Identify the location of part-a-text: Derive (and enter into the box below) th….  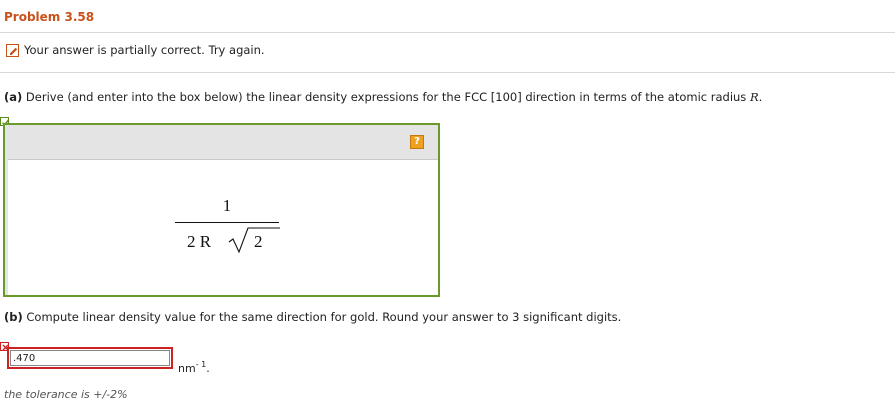
(386, 97).